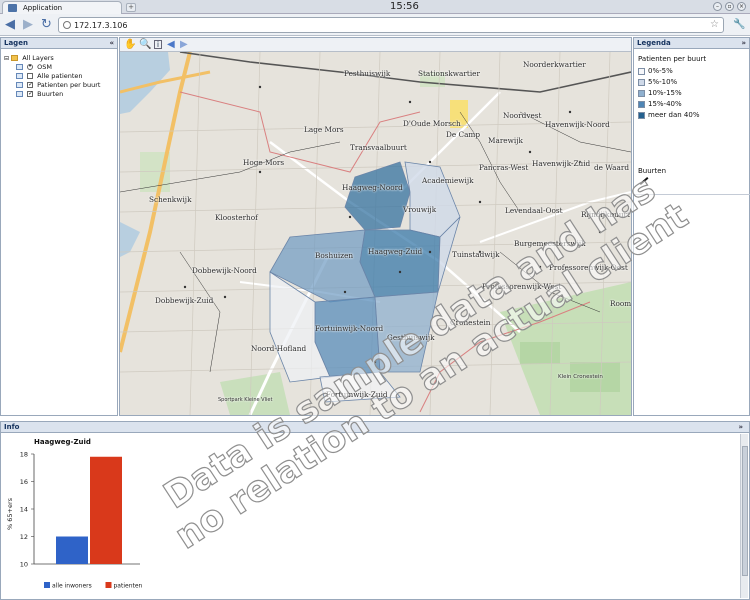 The height and width of the screenshot is (600, 750). I want to click on reload-icon: ↻, so click(46, 24).